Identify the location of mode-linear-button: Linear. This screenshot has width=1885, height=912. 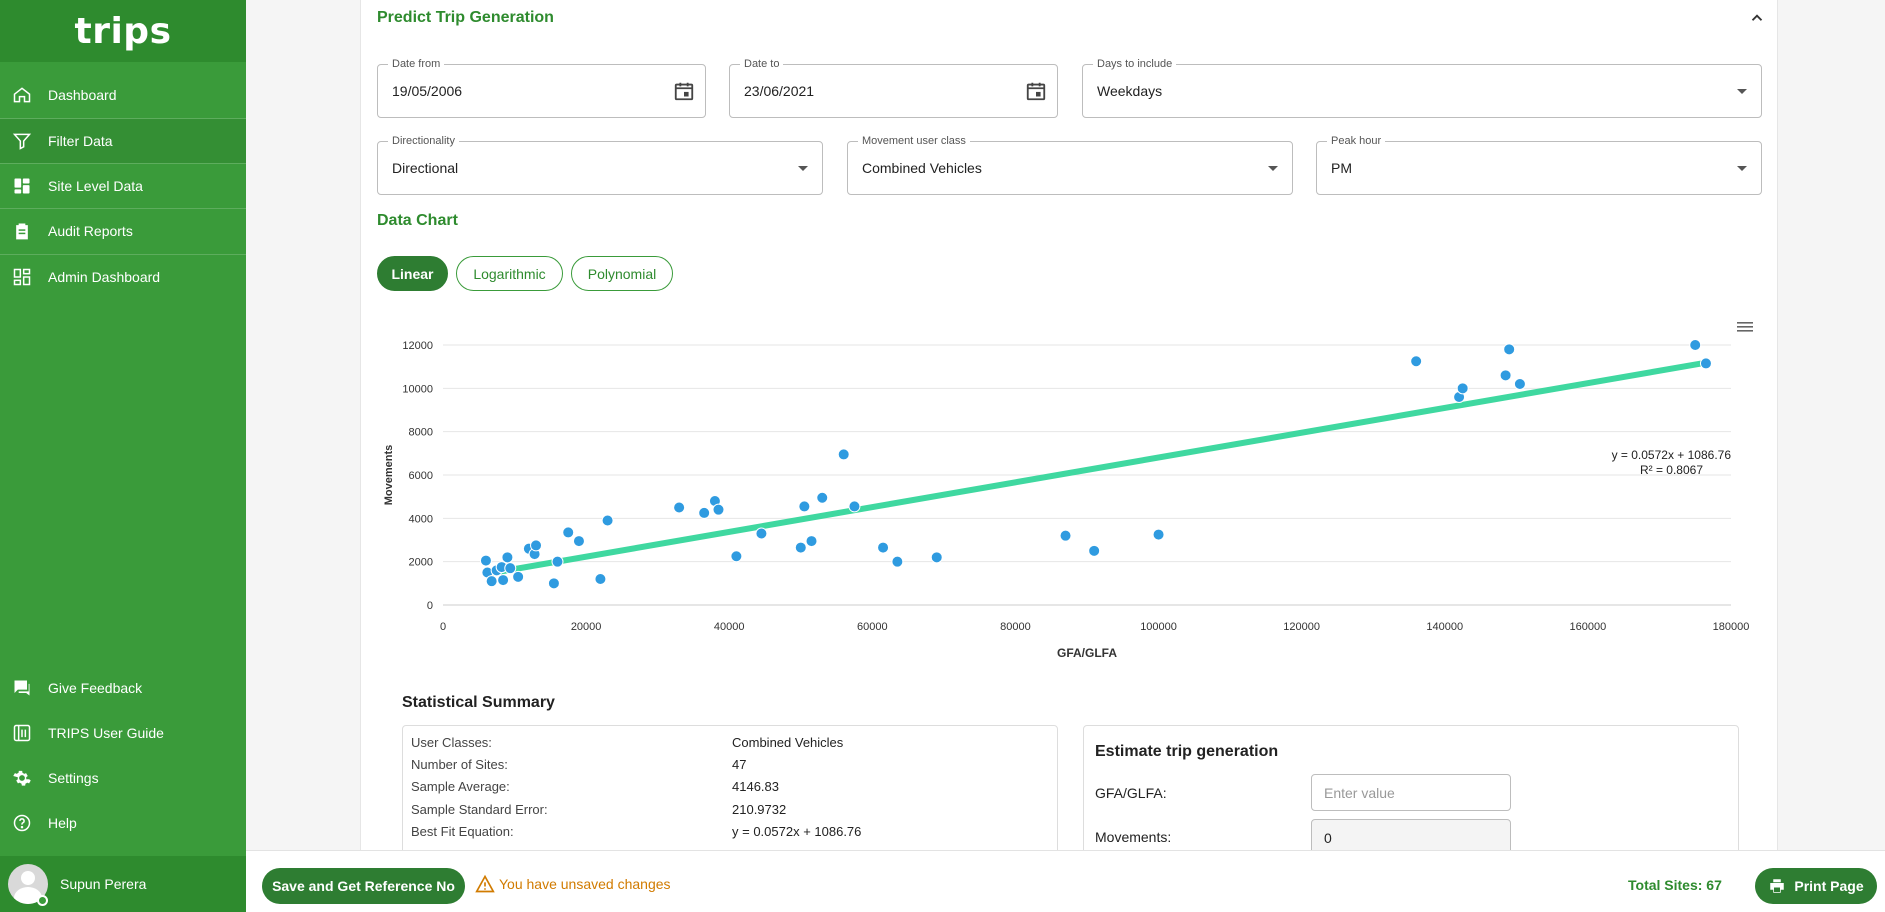
(412, 273).